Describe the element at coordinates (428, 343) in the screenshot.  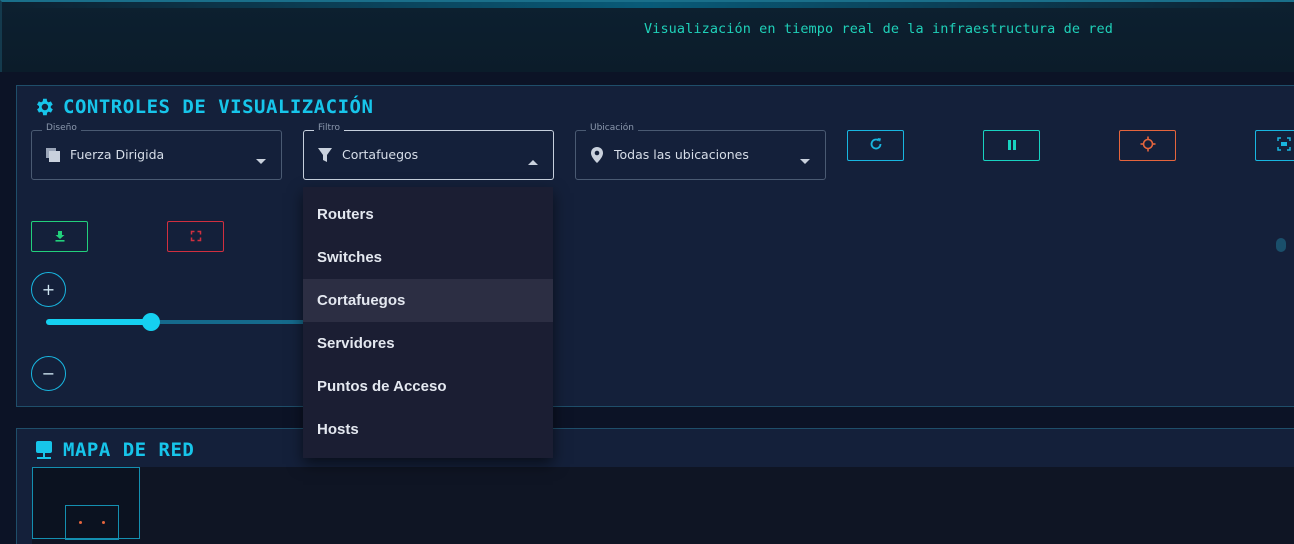
I see `menu-item-servidores: Servidores` at that location.